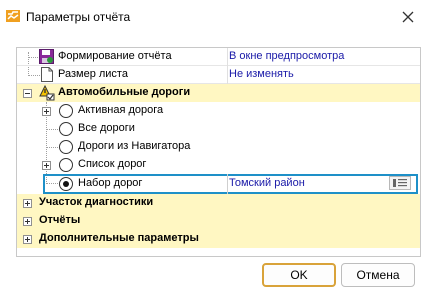 The image size is (431, 305). What do you see at coordinates (124, 92) in the screenshot?
I see `tree-category-label: Автомобильные дороги` at bounding box center [124, 92].